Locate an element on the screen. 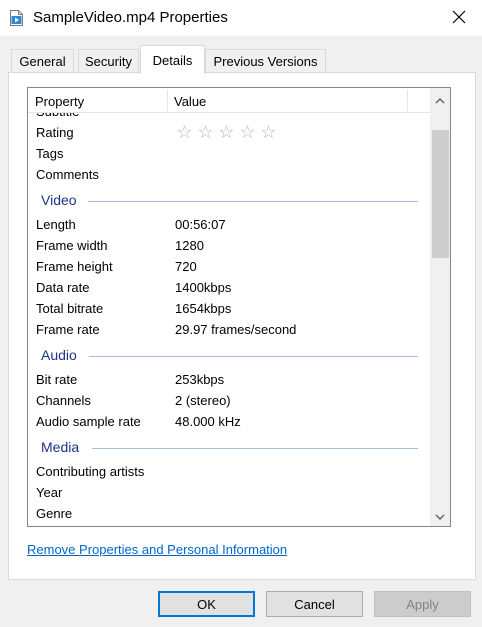 The height and width of the screenshot is (627, 482). vertical-scrollbar is located at coordinates (440, 307).